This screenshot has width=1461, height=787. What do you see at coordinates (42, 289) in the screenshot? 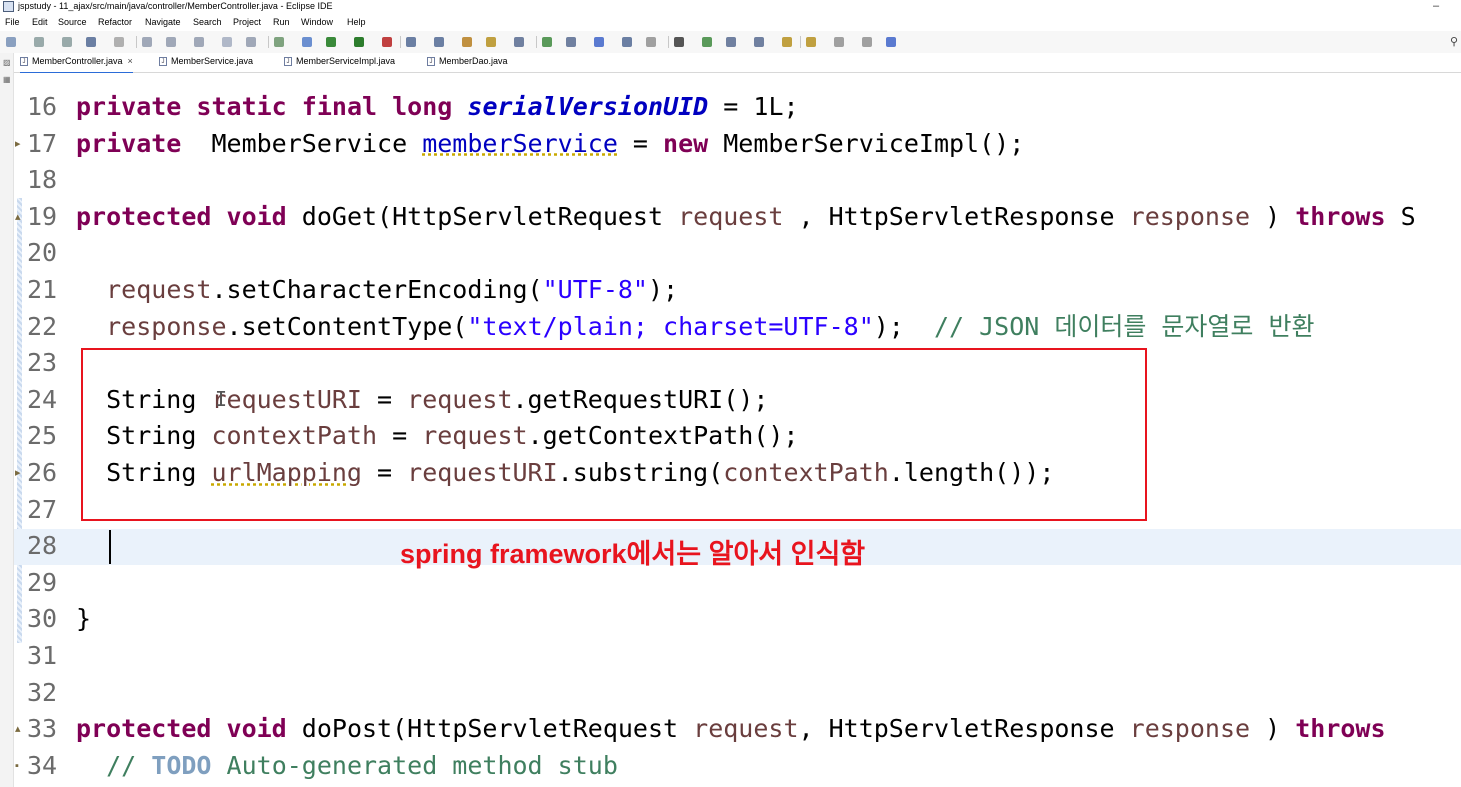
I see `line-number: 21` at bounding box center [42, 289].